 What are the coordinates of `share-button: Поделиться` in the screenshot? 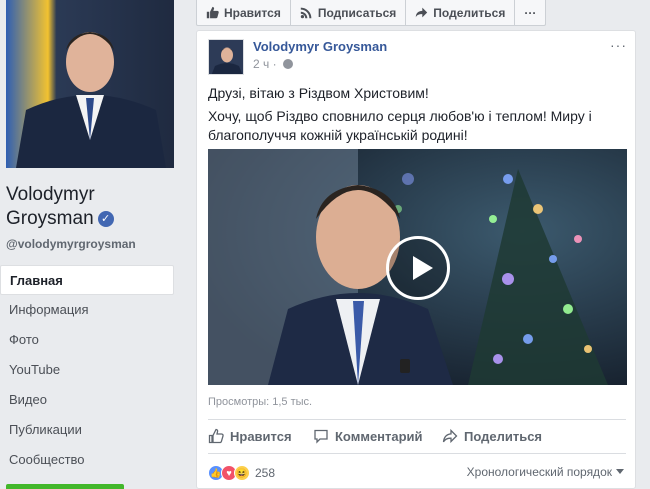 It's located at (492, 436).